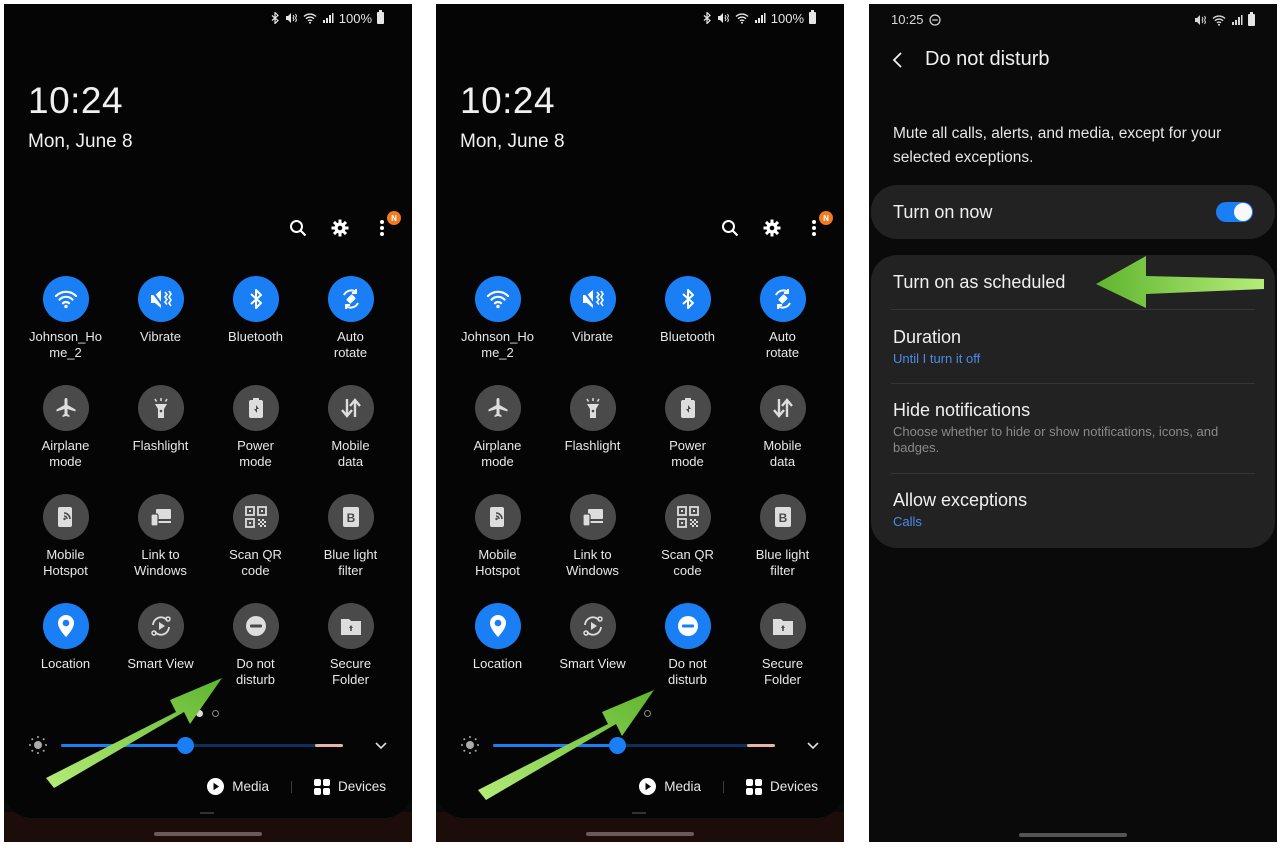 The height and width of the screenshot is (850, 1280). I want to click on turn-on-as-scheduled-item: Turn on as scheduled, so click(1073, 282).